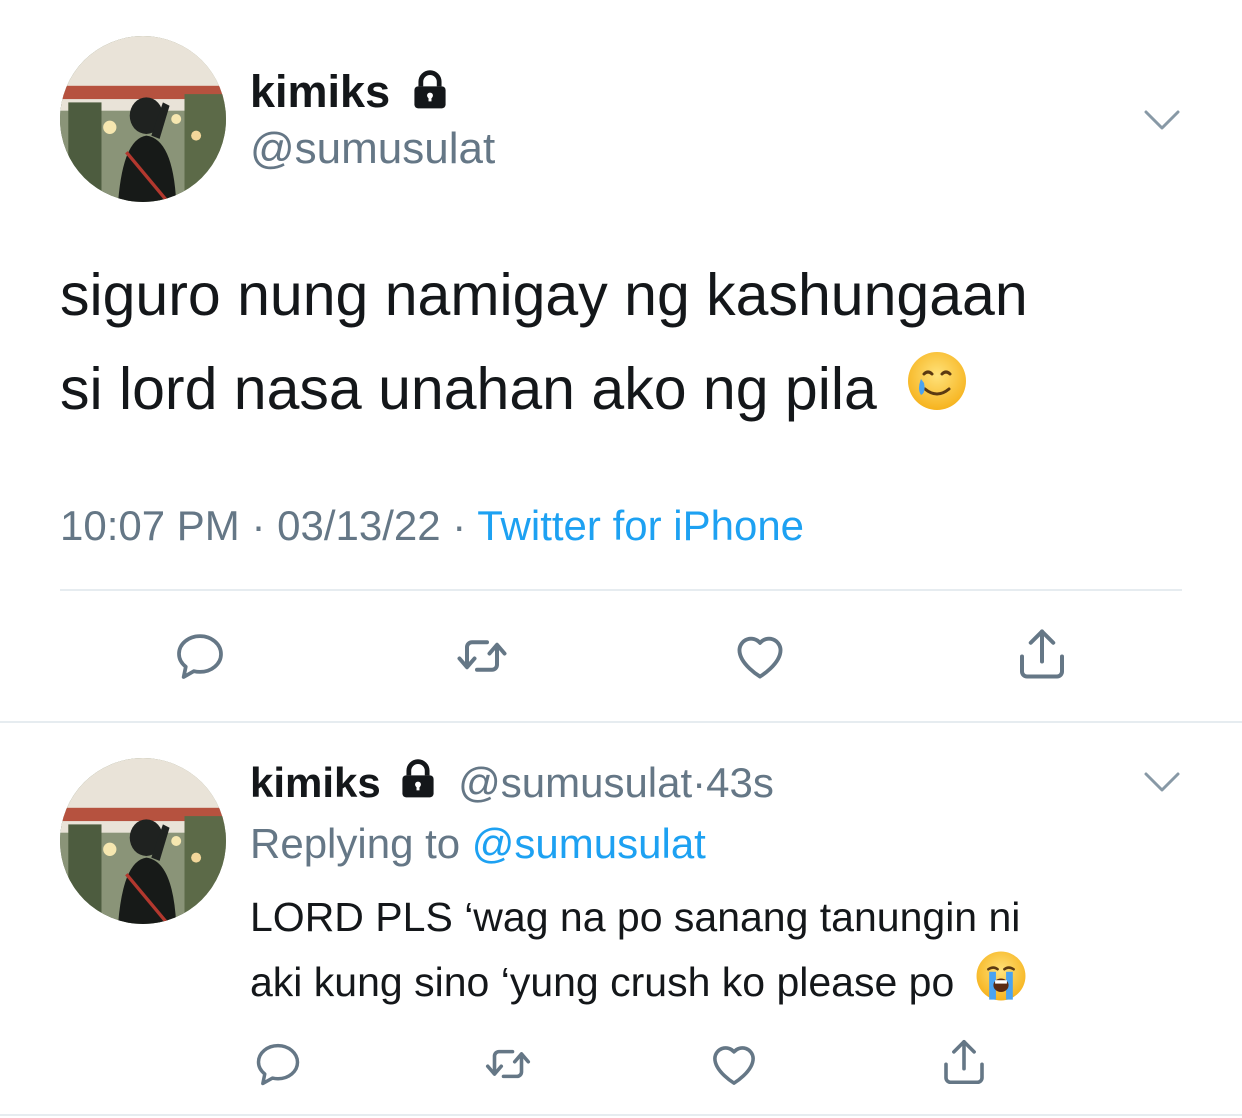 The height and width of the screenshot is (1118, 1242). I want to click on tweet-source-link: Twitter for iPhone, so click(640, 525).